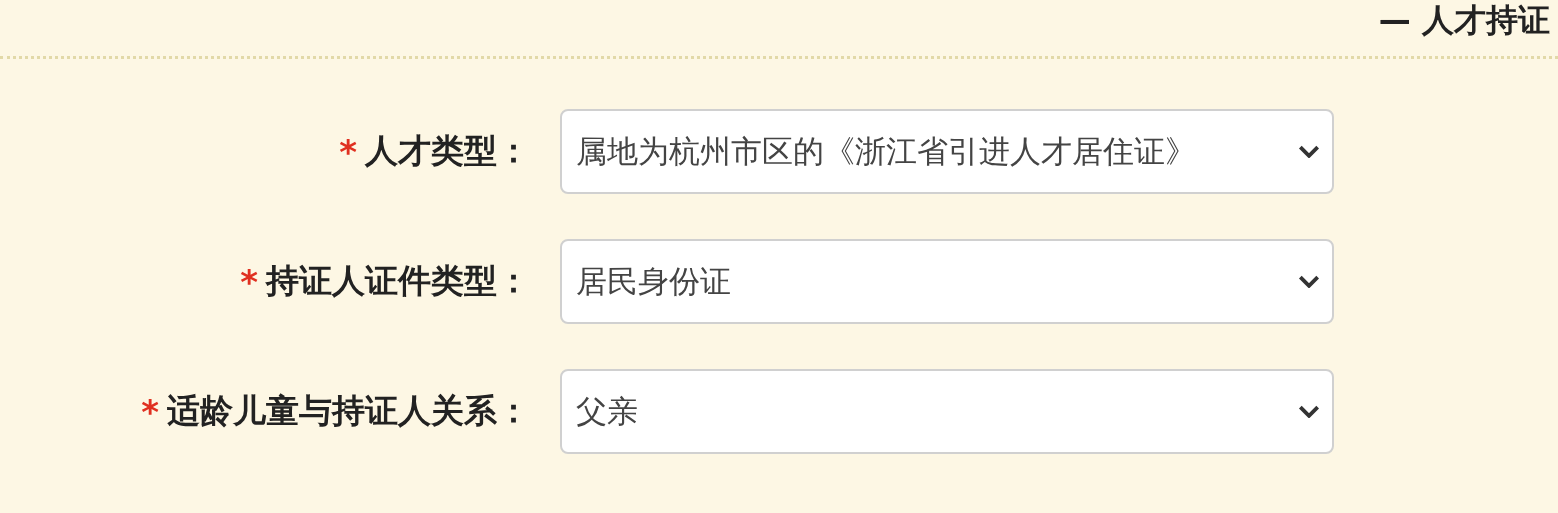 The height and width of the screenshot is (513, 1558). Describe the element at coordinates (947, 151) in the screenshot. I see `dropdown-field: 属地为杭州市区的《浙江省引进人才居住证》` at that location.